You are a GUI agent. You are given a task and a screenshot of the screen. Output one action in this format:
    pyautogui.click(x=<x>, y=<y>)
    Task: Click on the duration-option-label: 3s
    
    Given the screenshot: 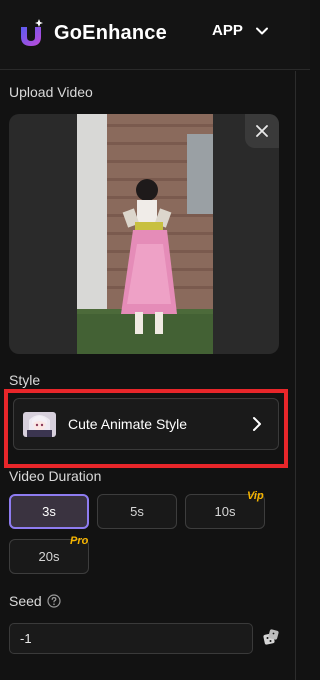 What is the action you would take?
    pyautogui.click(x=49, y=511)
    